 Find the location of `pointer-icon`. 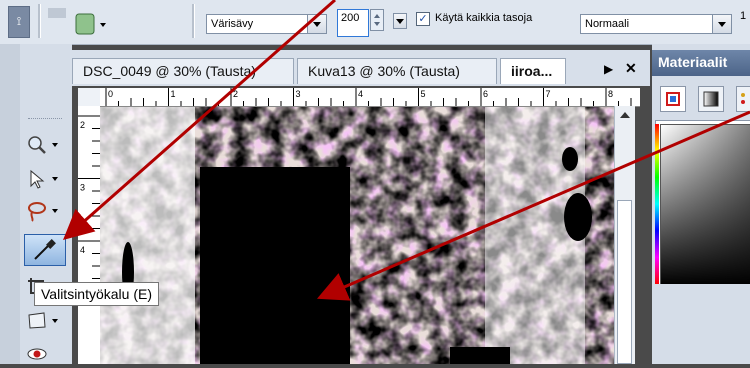

pointer-icon is located at coordinates (37, 179).